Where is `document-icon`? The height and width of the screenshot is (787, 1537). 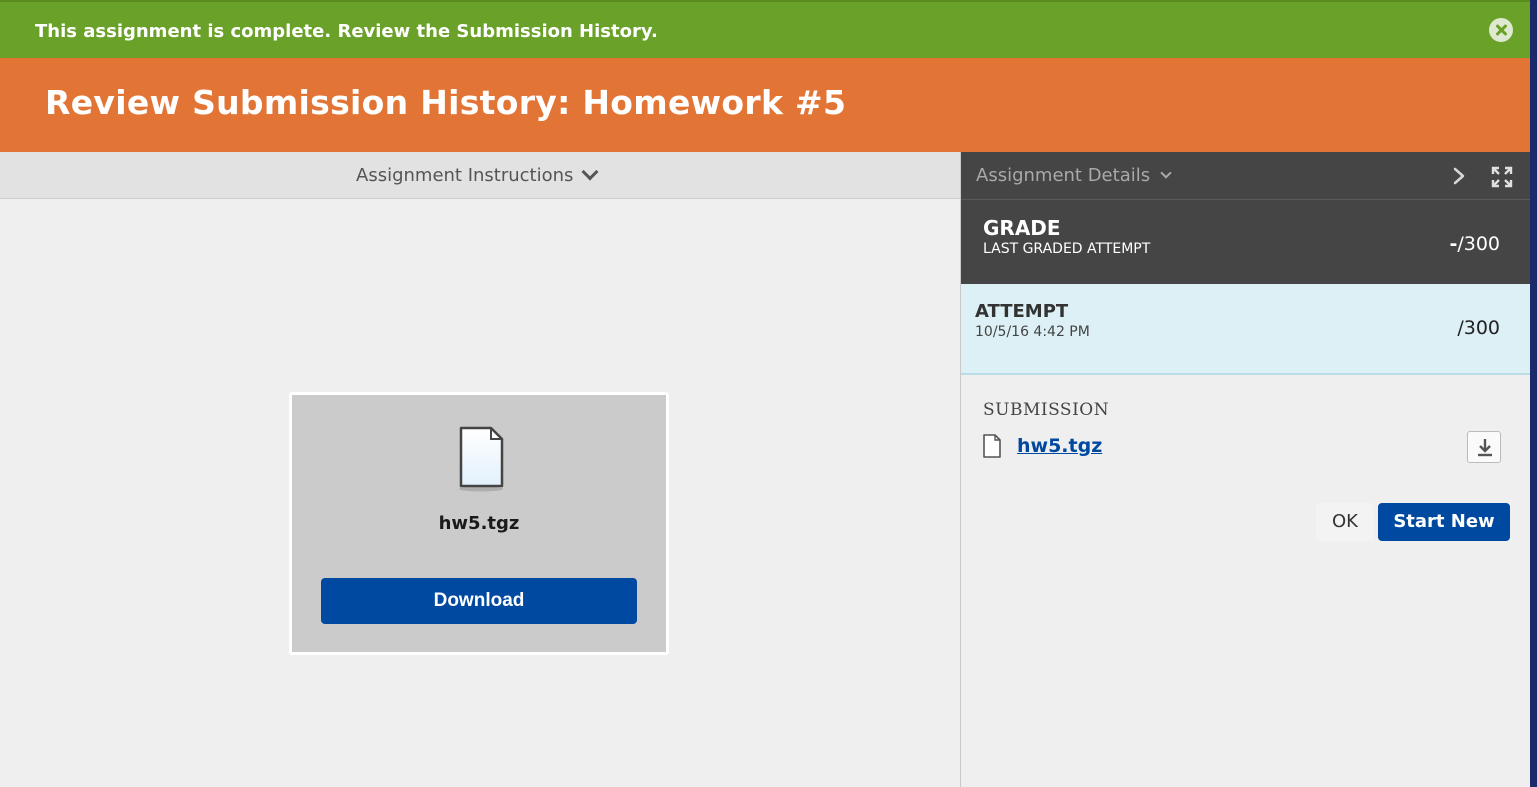 document-icon is located at coordinates (481, 459).